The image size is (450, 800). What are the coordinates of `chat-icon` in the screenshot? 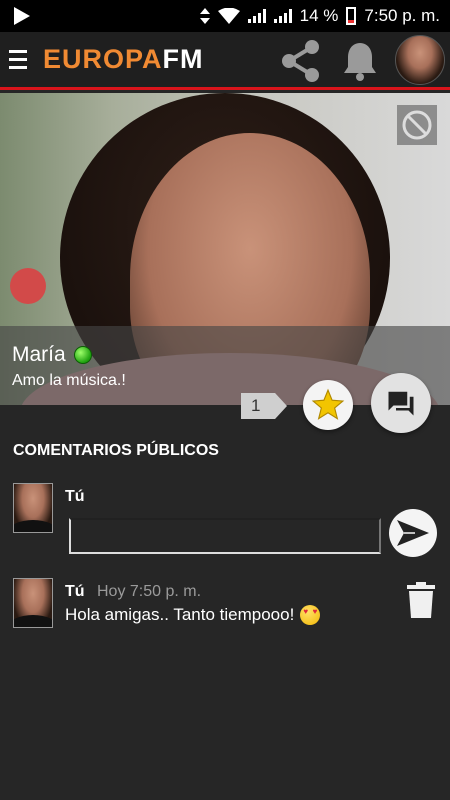 It's located at (401, 403).